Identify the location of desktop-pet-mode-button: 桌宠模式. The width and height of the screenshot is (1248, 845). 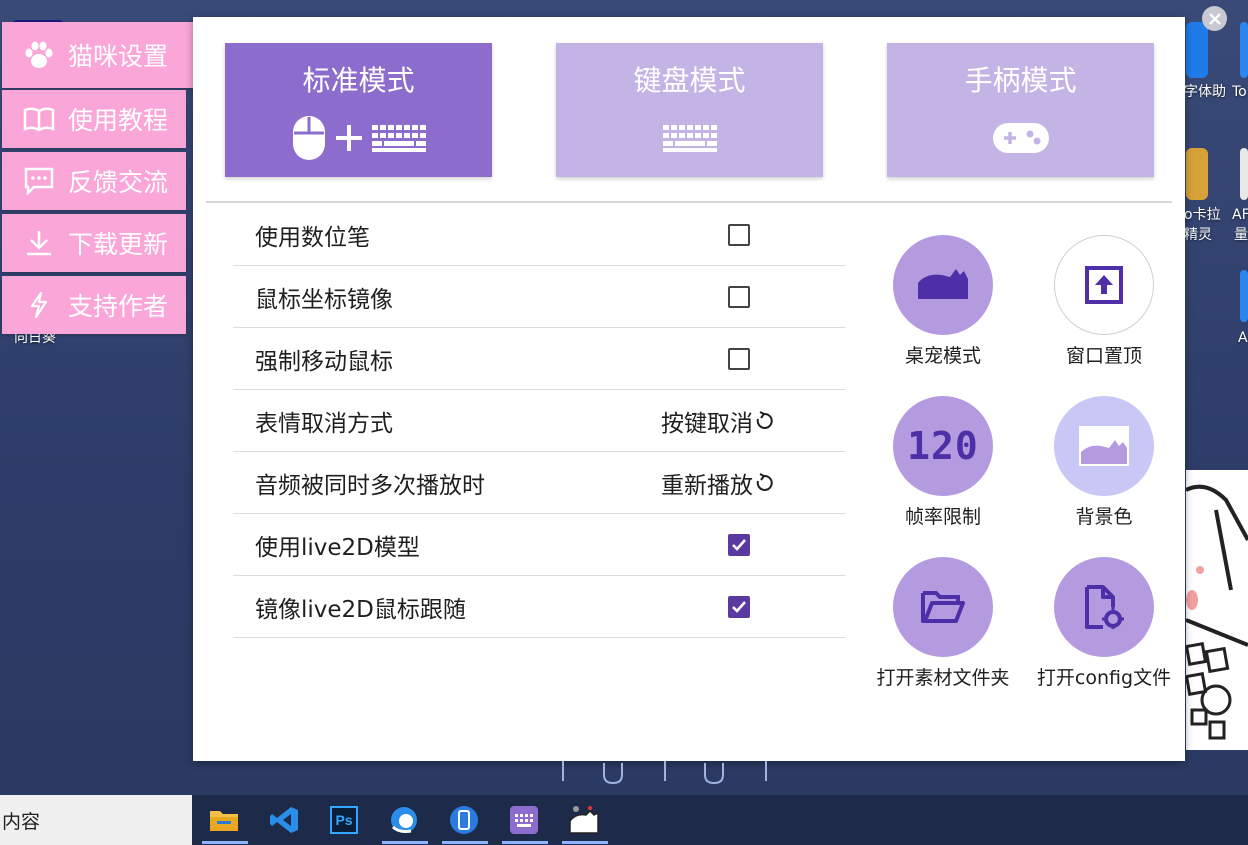
(943, 301).